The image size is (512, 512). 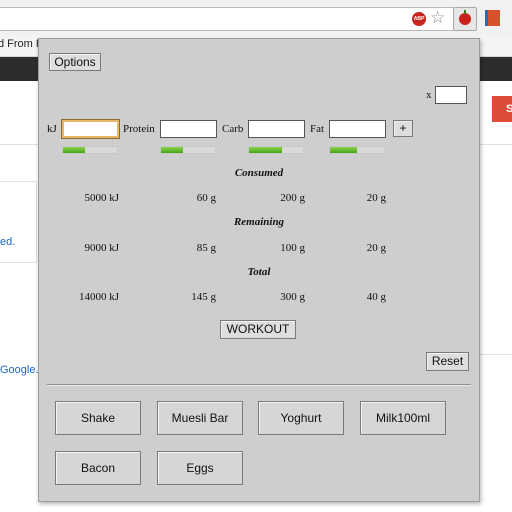 I want to click on add-button: +, so click(x=403, y=128).